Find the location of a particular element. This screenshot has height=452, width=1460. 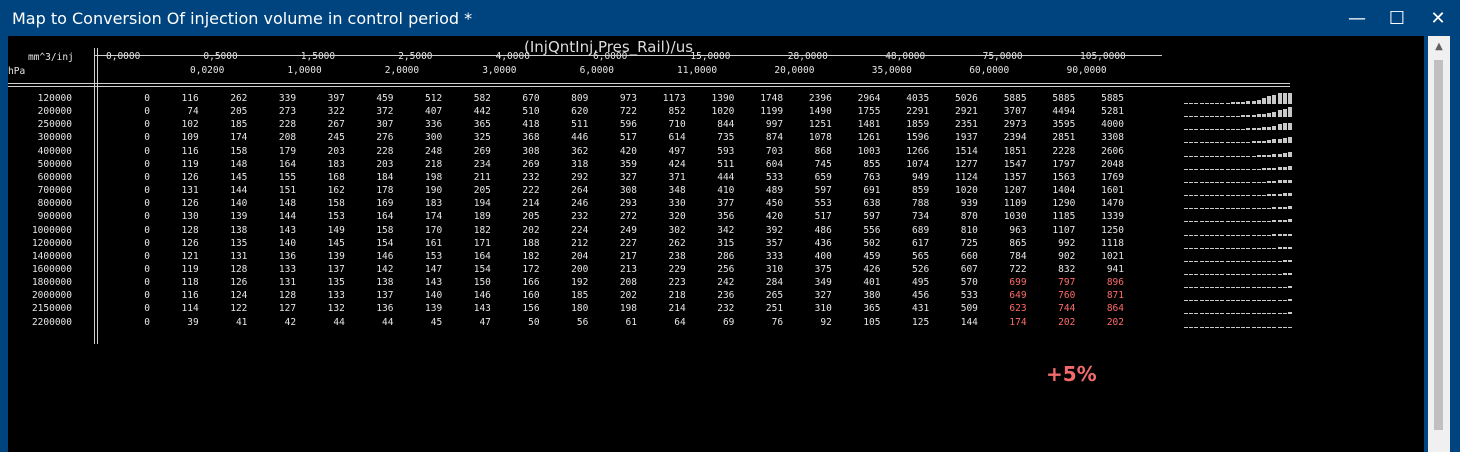

table-cell: 169 is located at coordinates (369, 203).